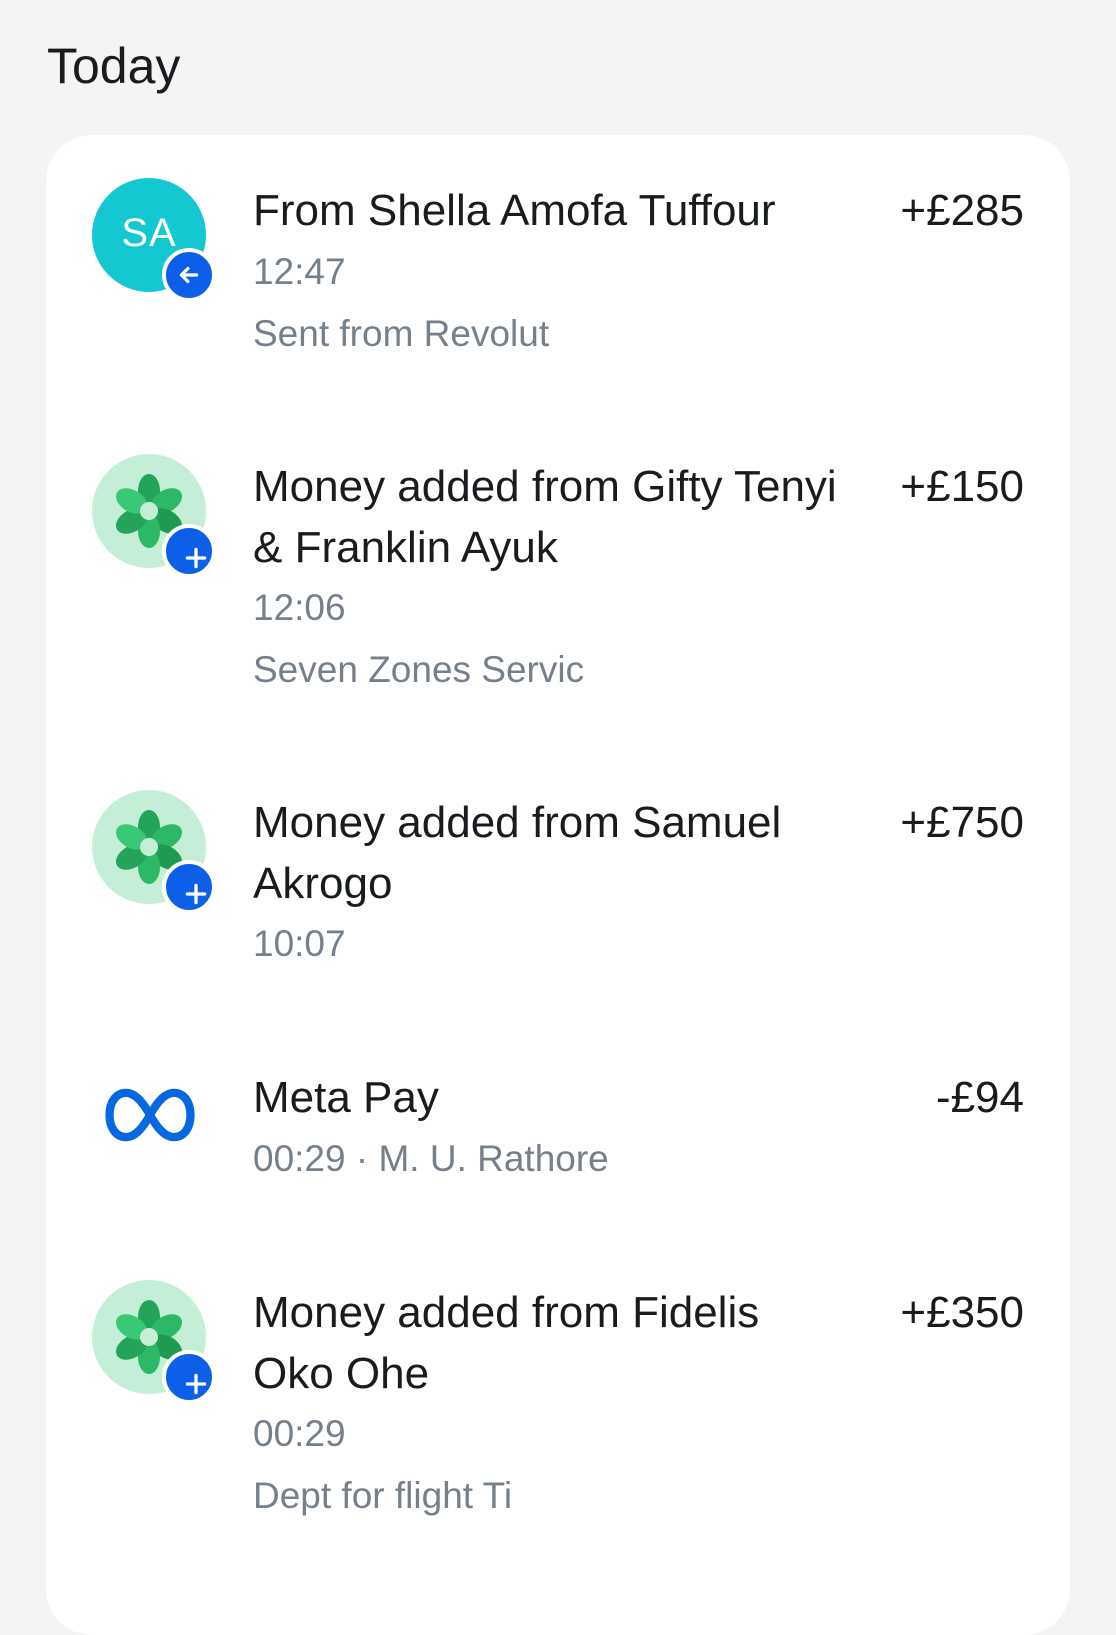 The image size is (1116, 1635). I want to click on transaction-time-merchant: 00:29 · M. U. Rathore, so click(431, 1158).